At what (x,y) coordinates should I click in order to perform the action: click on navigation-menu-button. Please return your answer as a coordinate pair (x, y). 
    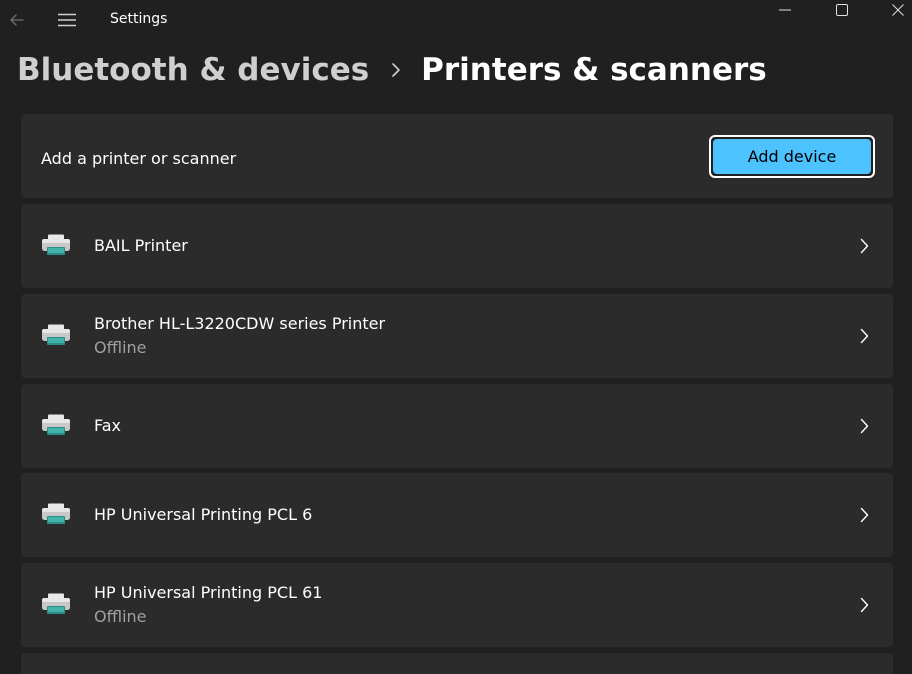
    Looking at the image, I should click on (67, 20).